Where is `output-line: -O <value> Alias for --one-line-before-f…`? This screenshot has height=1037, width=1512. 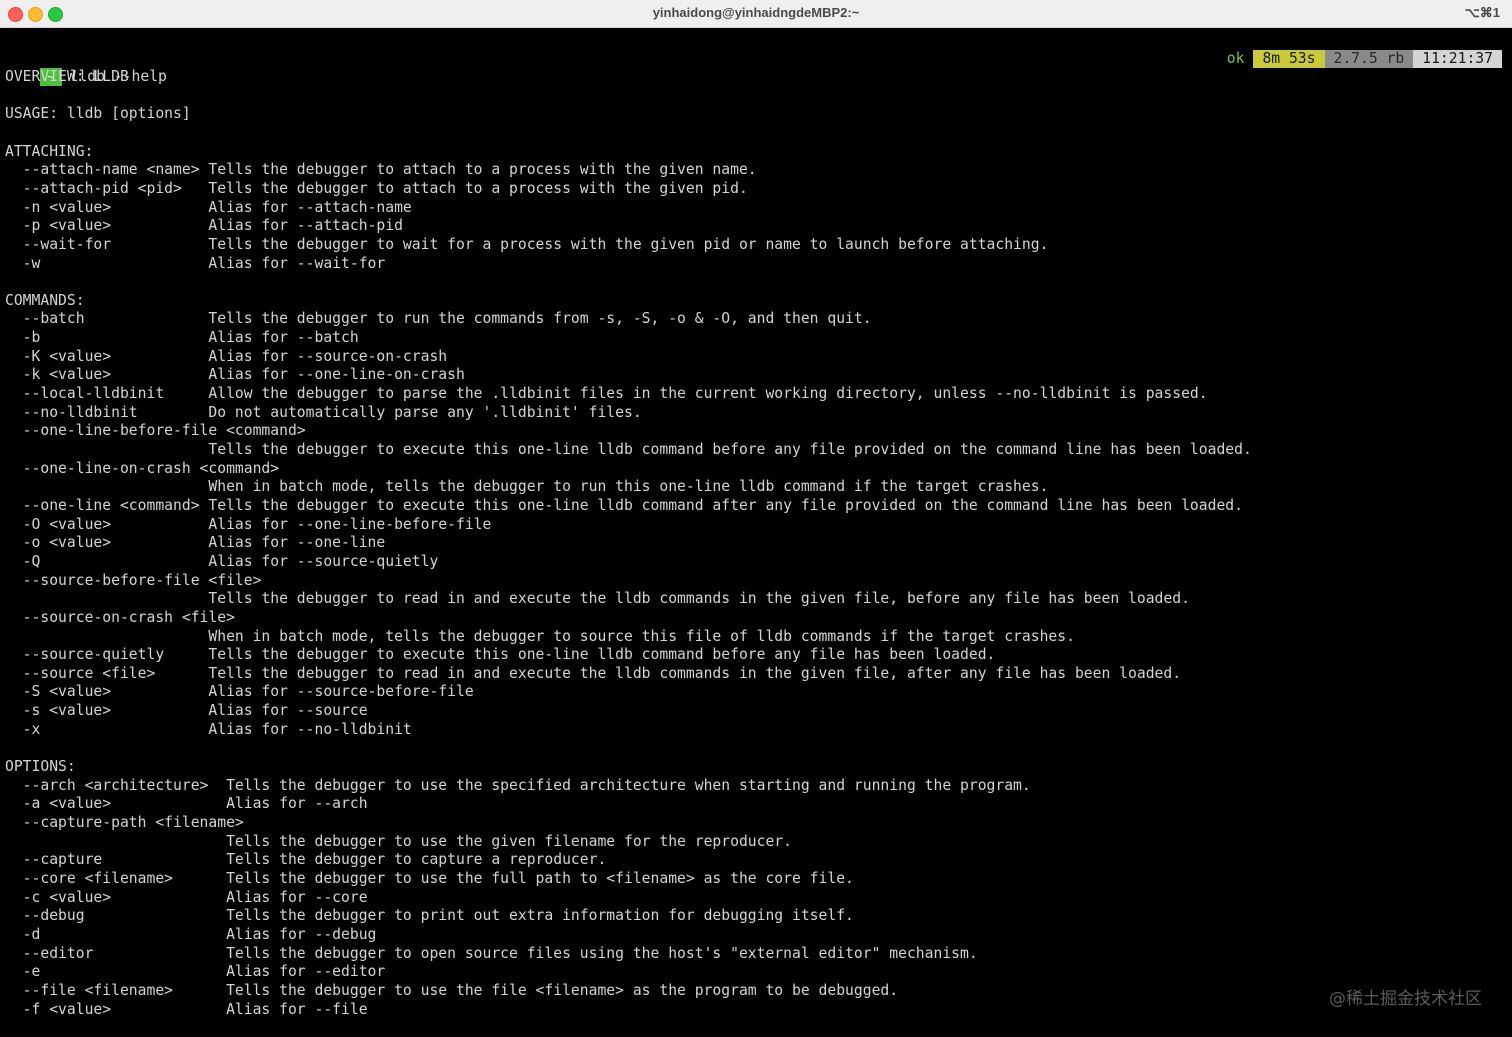
output-line: -O <value> Alias for --one-line-before-f… is located at coordinates (248, 524).